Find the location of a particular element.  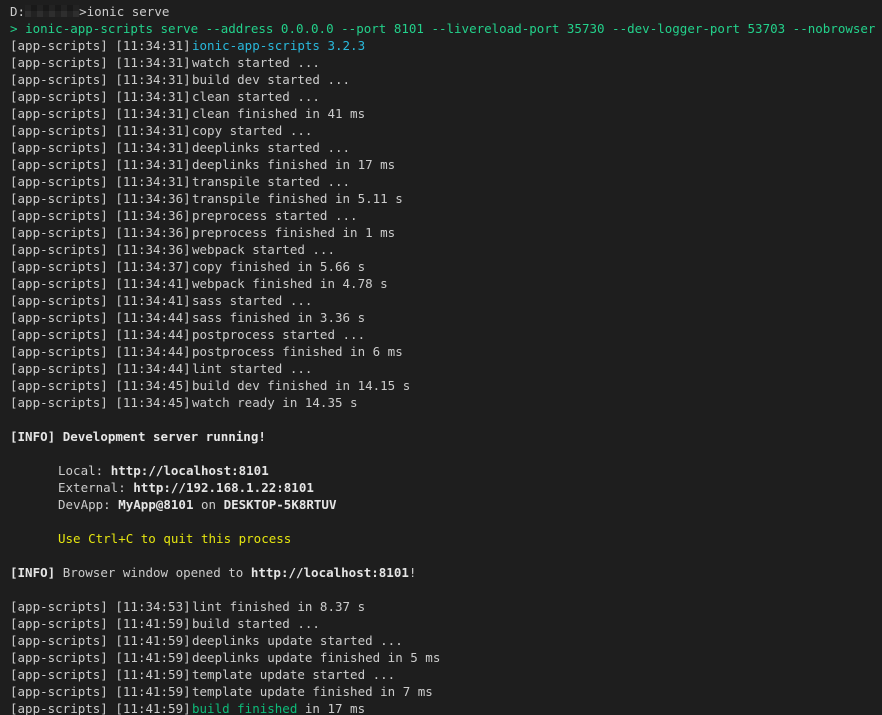

redacted-path is located at coordinates (52, 11).